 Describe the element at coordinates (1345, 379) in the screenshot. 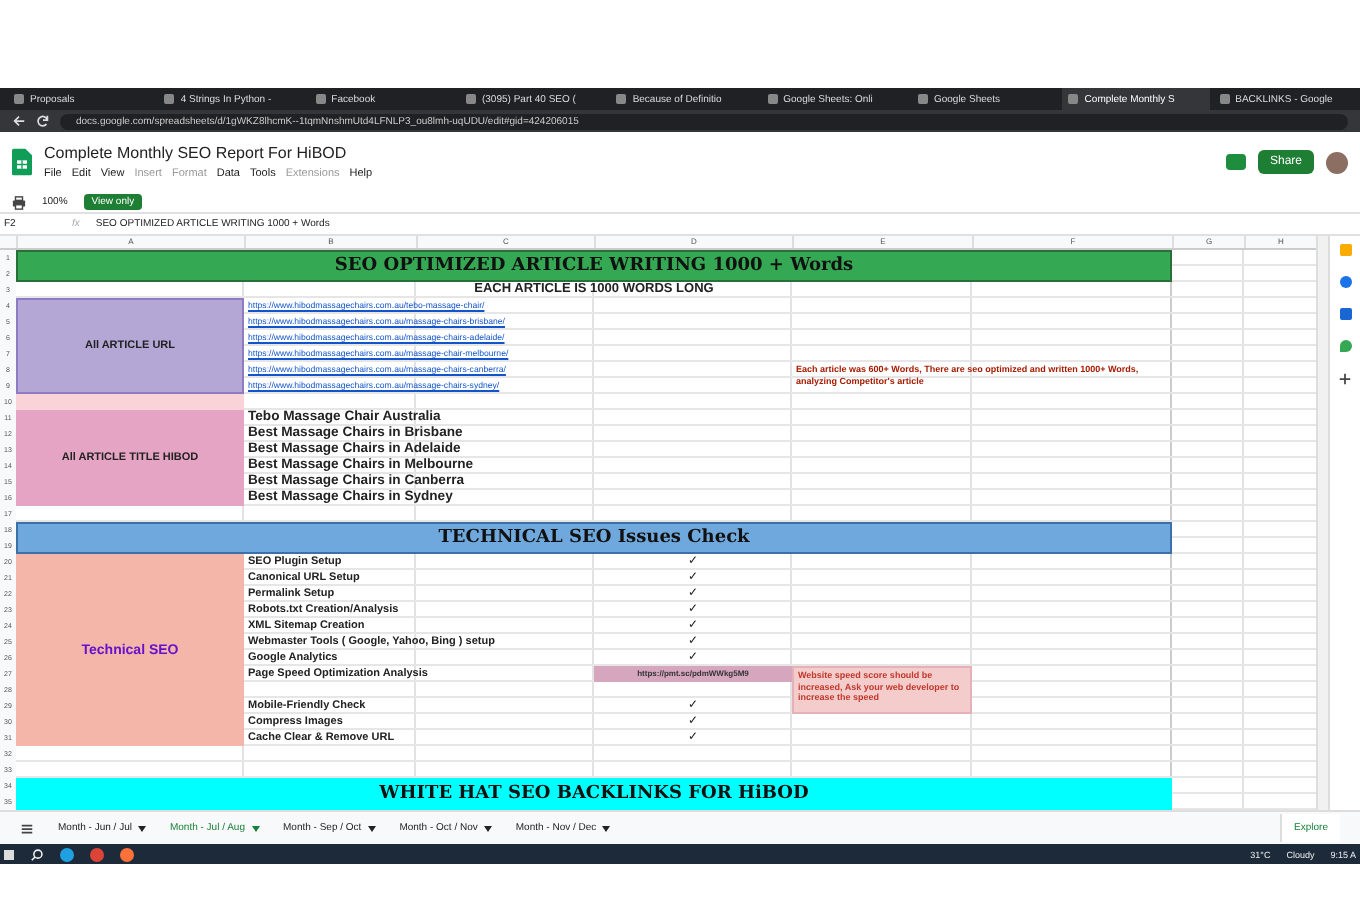

I see `add-icon` at that location.